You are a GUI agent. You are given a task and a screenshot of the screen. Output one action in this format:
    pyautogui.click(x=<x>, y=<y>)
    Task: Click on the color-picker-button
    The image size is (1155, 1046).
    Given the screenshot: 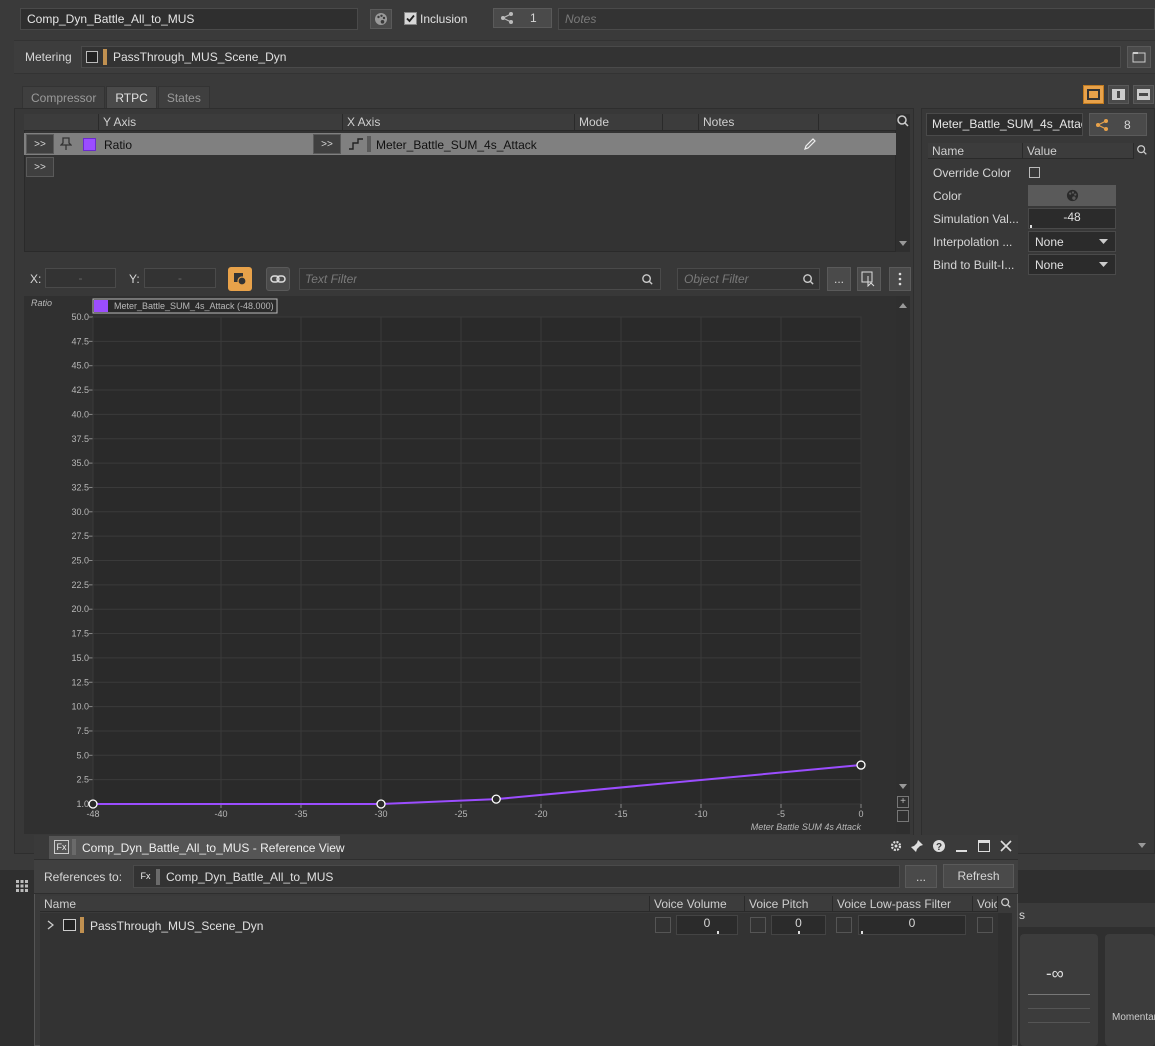 What is the action you would take?
    pyautogui.click(x=1072, y=195)
    